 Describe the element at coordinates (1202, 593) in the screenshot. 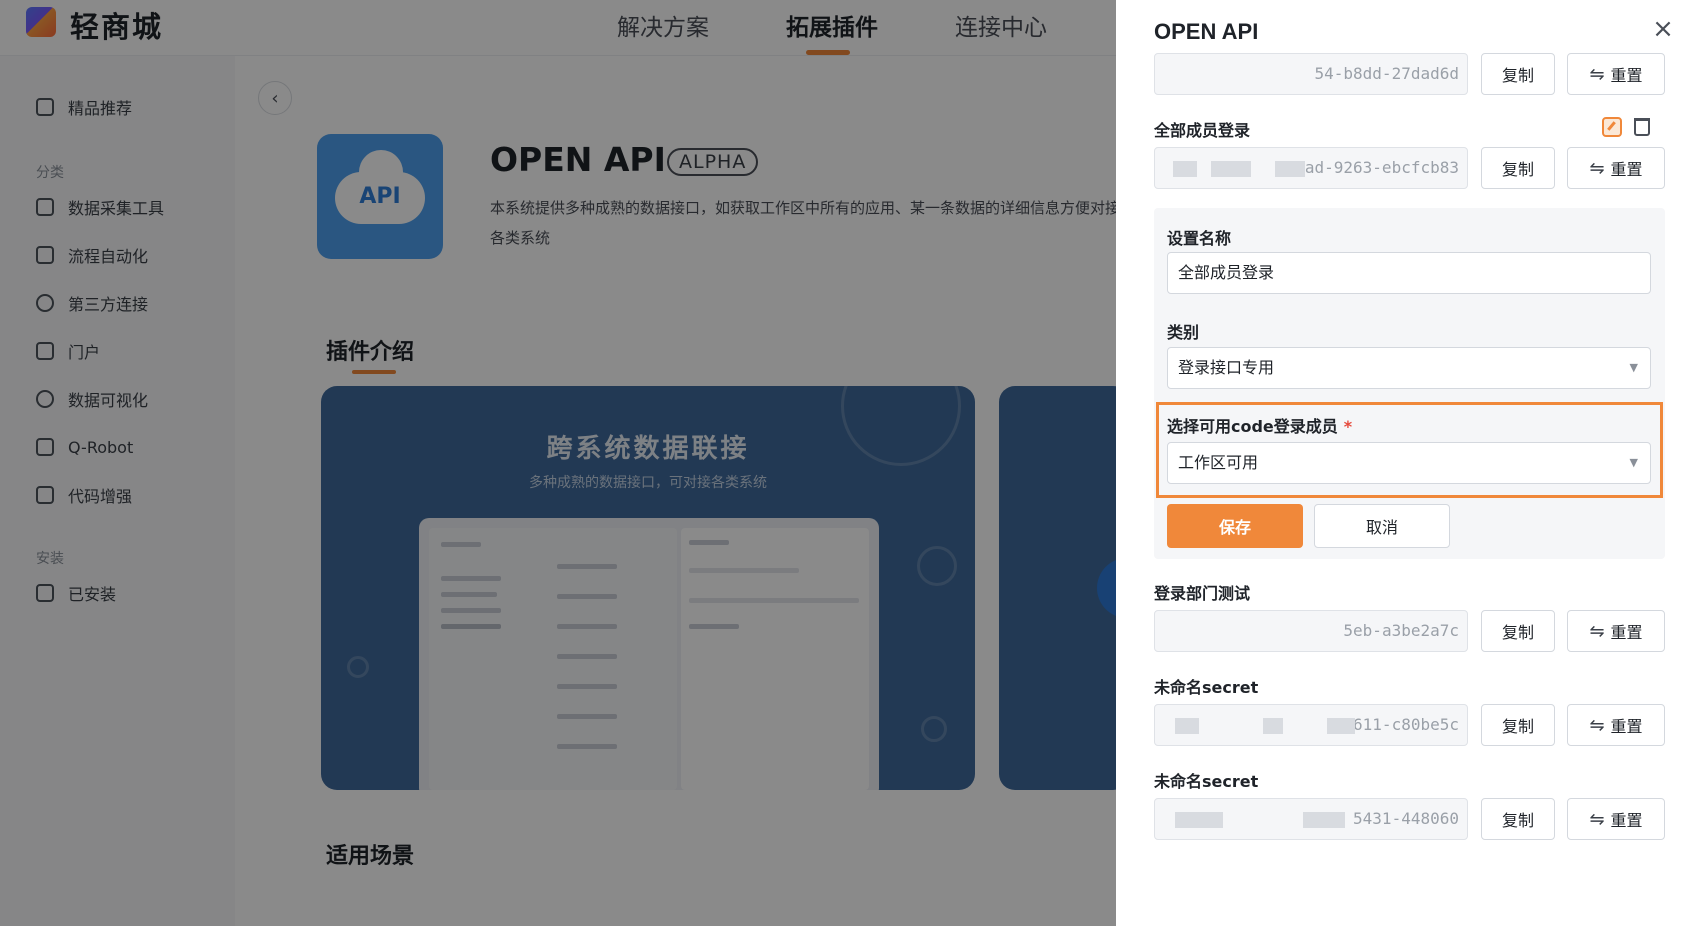

I see `key-name-label: 登录部门测试` at that location.